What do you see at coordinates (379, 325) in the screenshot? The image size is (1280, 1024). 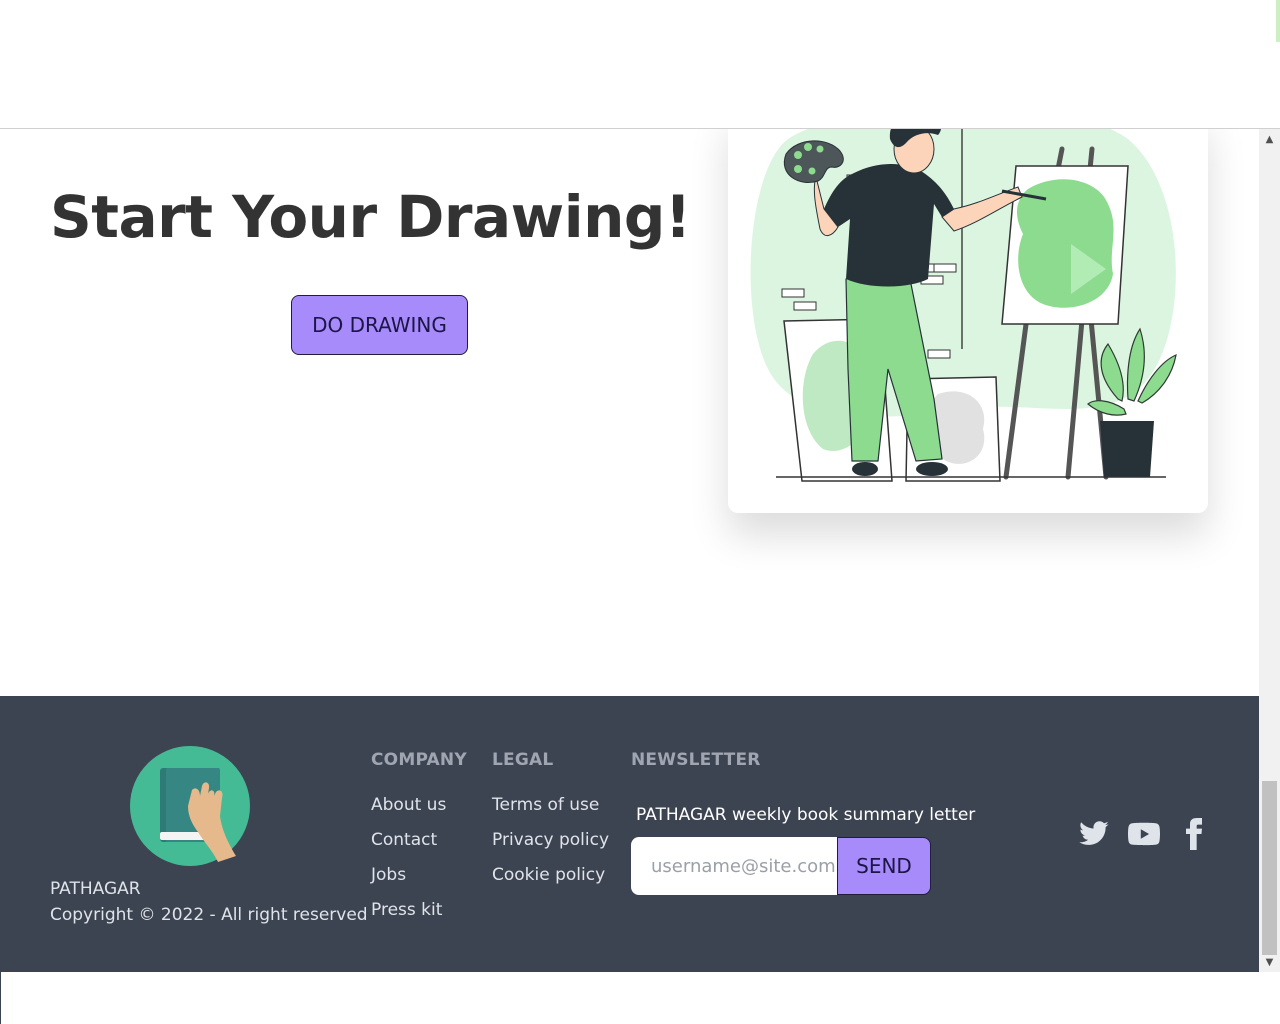 I see `do-drawing-button: DO DRAWING` at bounding box center [379, 325].